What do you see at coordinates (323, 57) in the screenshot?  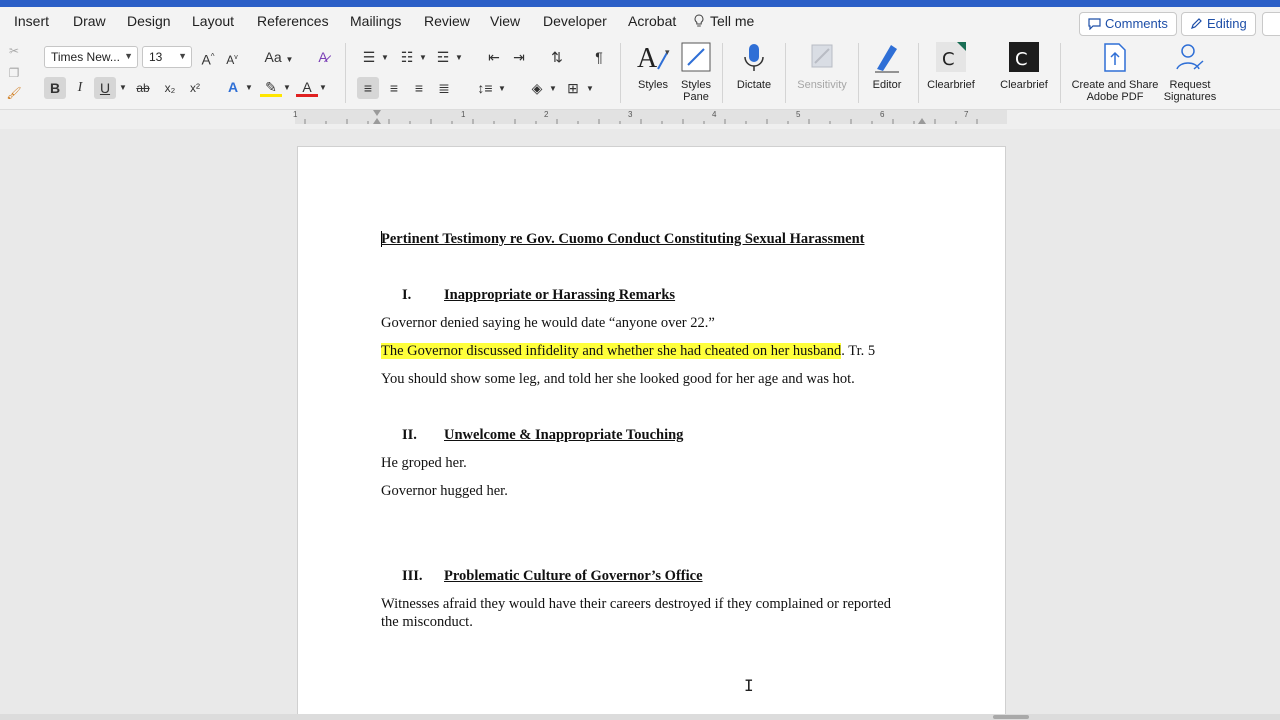 I see `clear-formatting-icon: A̷` at bounding box center [323, 57].